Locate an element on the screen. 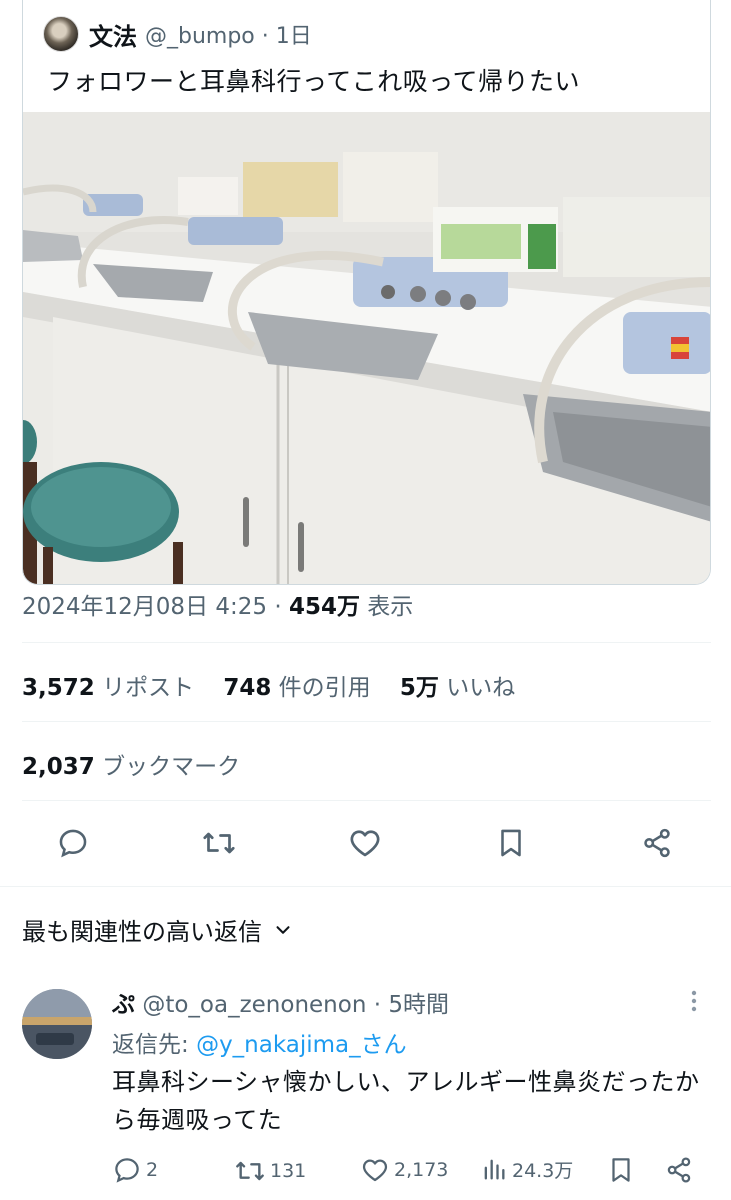 The height and width of the screenshot is (1200, 731). reply-to-line: 返信先: @y_nakajima_さん is located at coordinates (259, 1042).